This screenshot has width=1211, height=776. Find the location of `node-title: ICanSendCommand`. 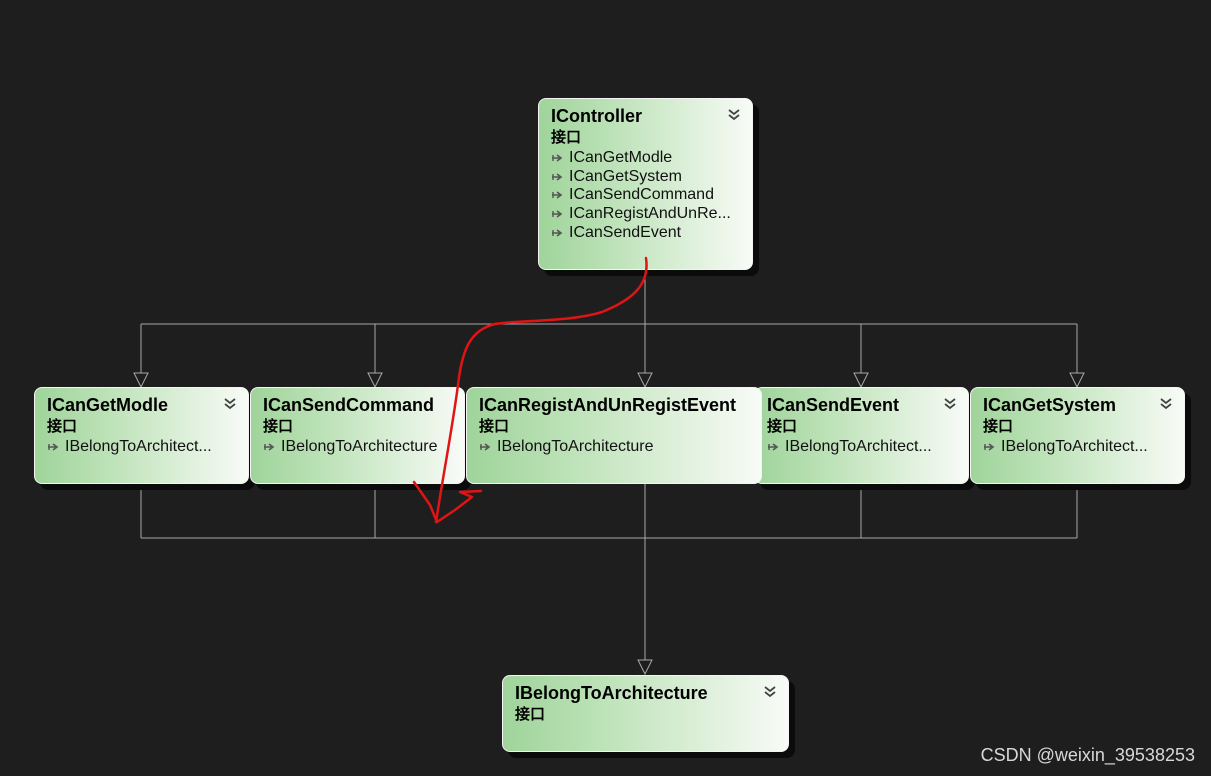

node-title: ICanSendCommand is located at coordinates (349, 405).